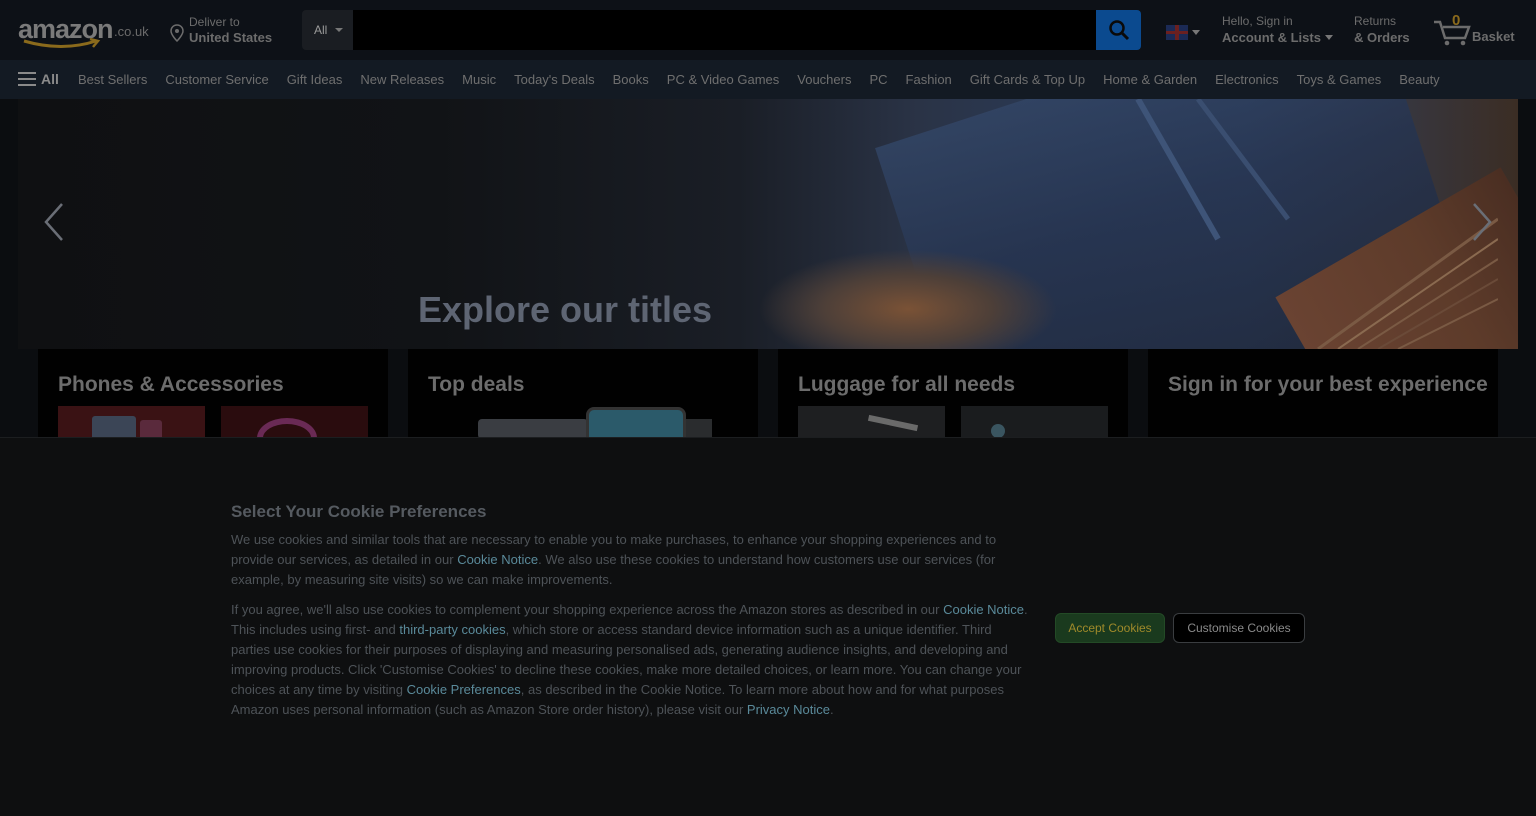  Describe the element at coordinates (479, 79) in the screenshot. I see `nav-link-music: Music` at that location.